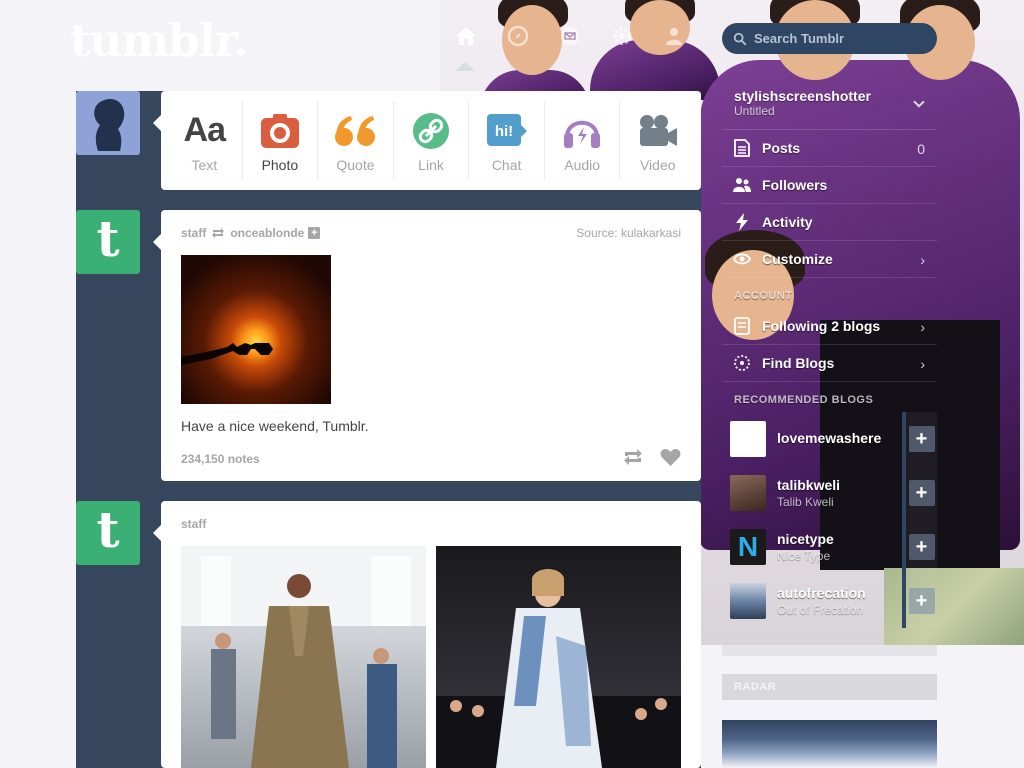 The image size is (1024, 768). I want to click on find-blogs-icon, so click(742, 363).